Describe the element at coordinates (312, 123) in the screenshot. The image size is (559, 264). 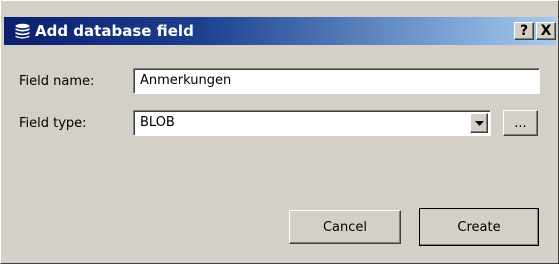
I see `field-type-select: BLOB` at that location.